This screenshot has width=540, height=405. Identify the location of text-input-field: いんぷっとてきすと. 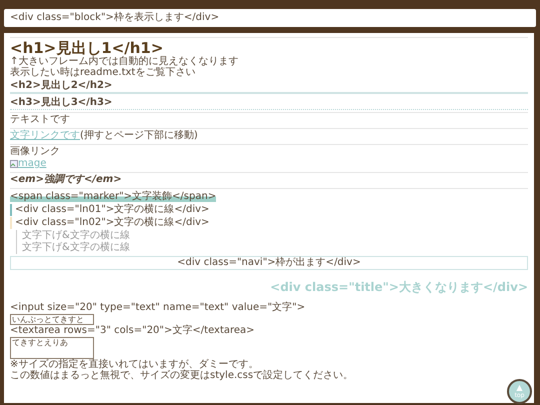
(52, 319).